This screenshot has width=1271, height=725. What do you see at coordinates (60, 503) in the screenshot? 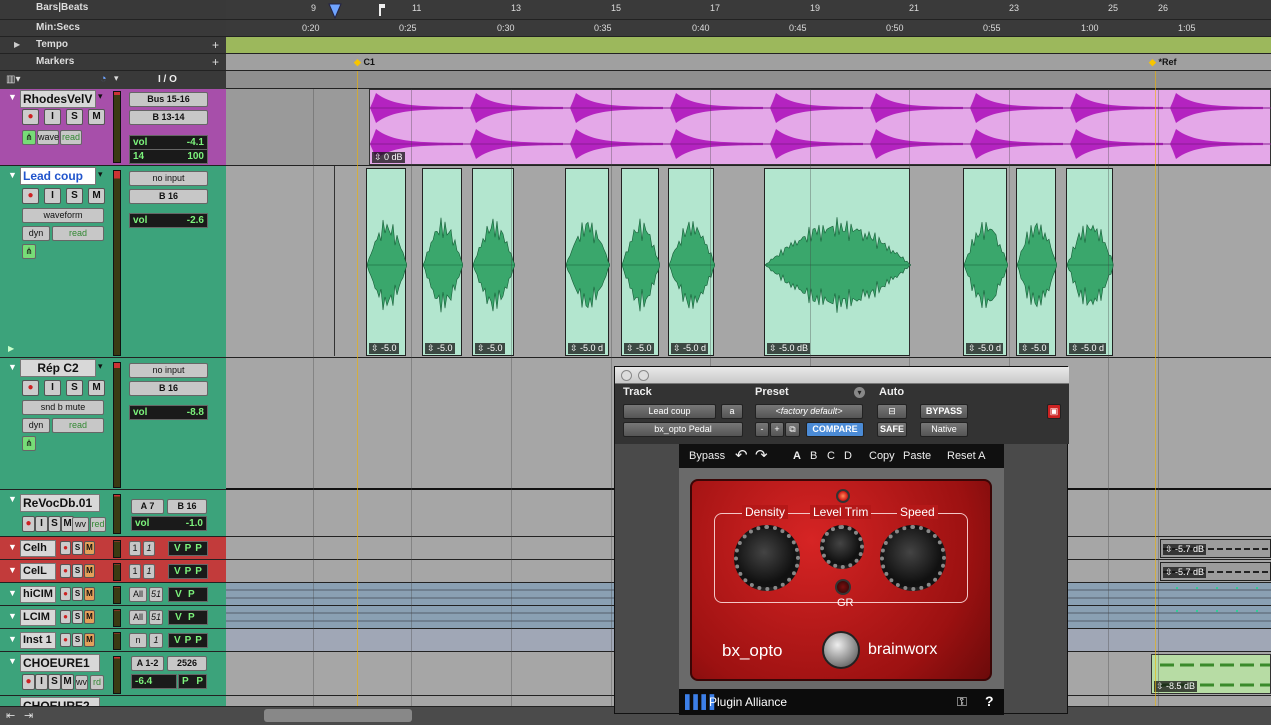
I see `track-name: ReVocDb.01` at bounding box center [60, 503].